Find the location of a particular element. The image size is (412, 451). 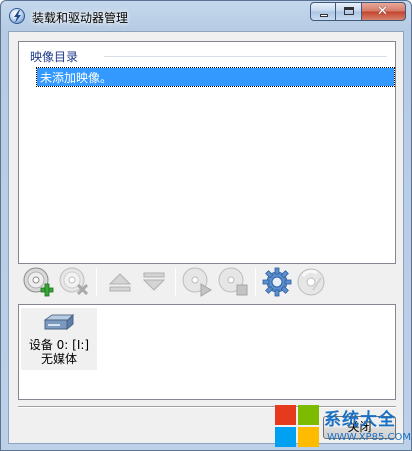

site-watermark: 系统大全 WWW.XP85.COM is located at coordinates (342, 428).